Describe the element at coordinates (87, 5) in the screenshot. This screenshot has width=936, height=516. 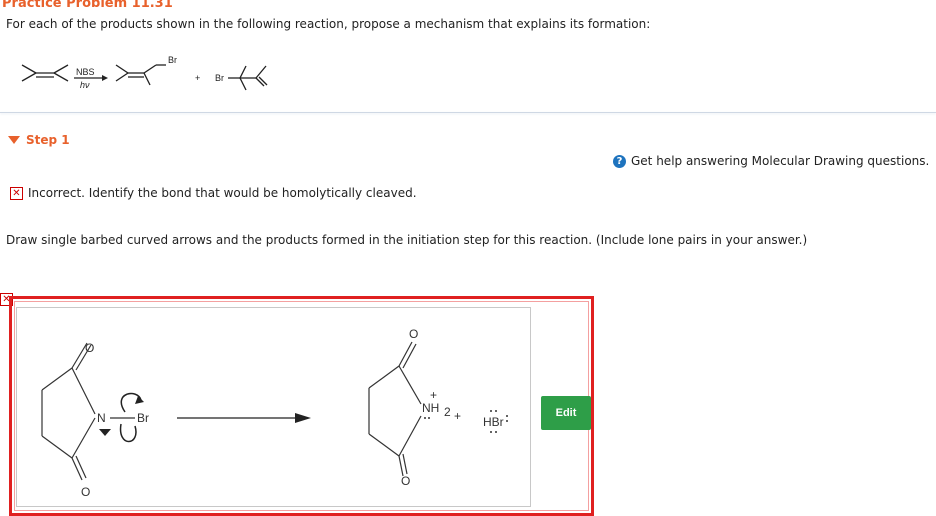
I see `problem-title: Practice Problem 11.31` at that location.